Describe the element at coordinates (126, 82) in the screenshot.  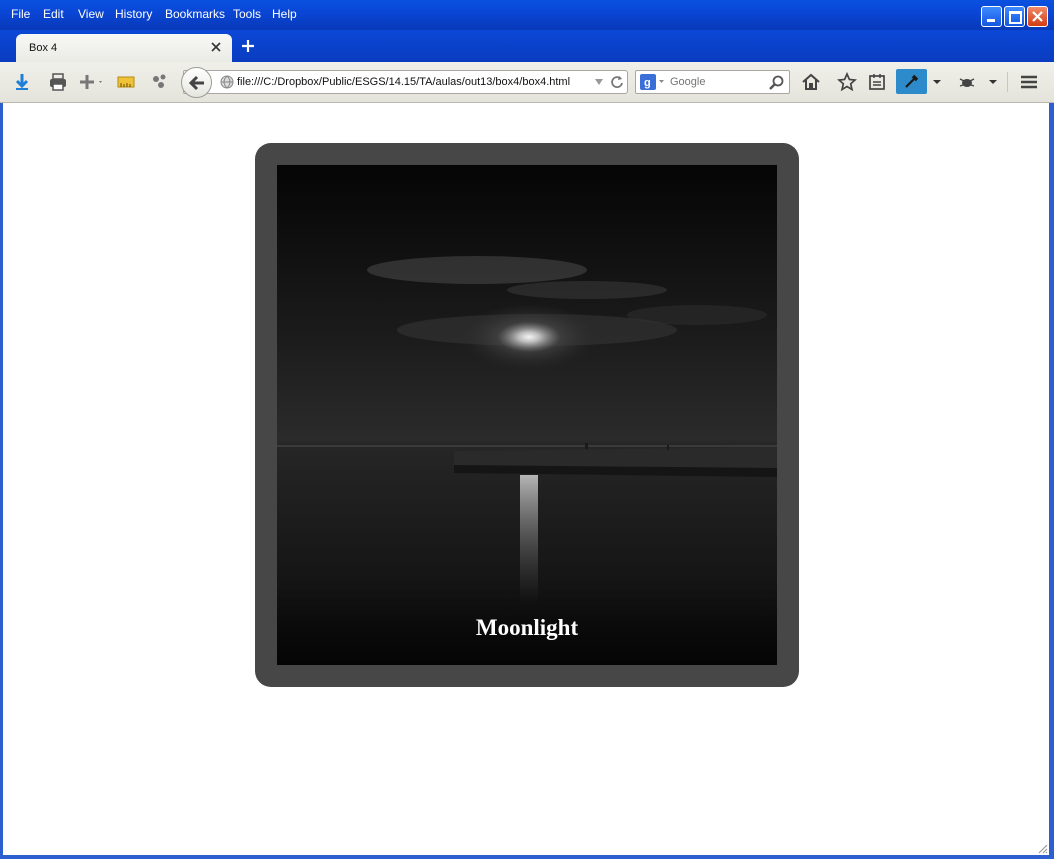
I see `ruler-icon` at that location.